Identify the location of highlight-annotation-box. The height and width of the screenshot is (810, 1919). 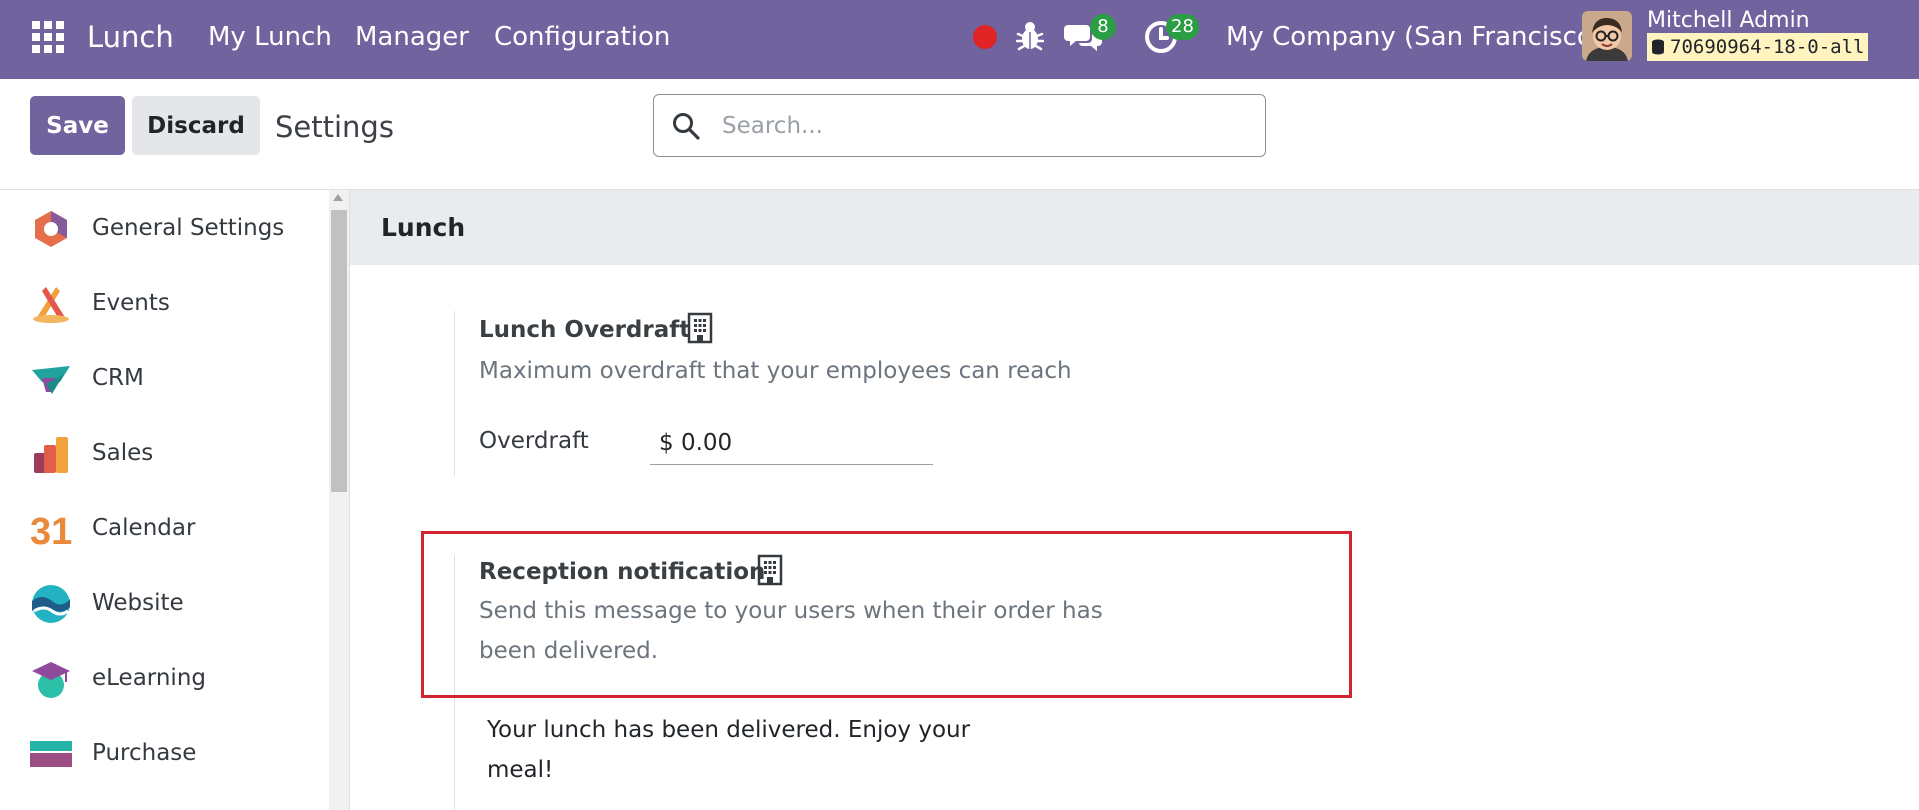
(886, 614).